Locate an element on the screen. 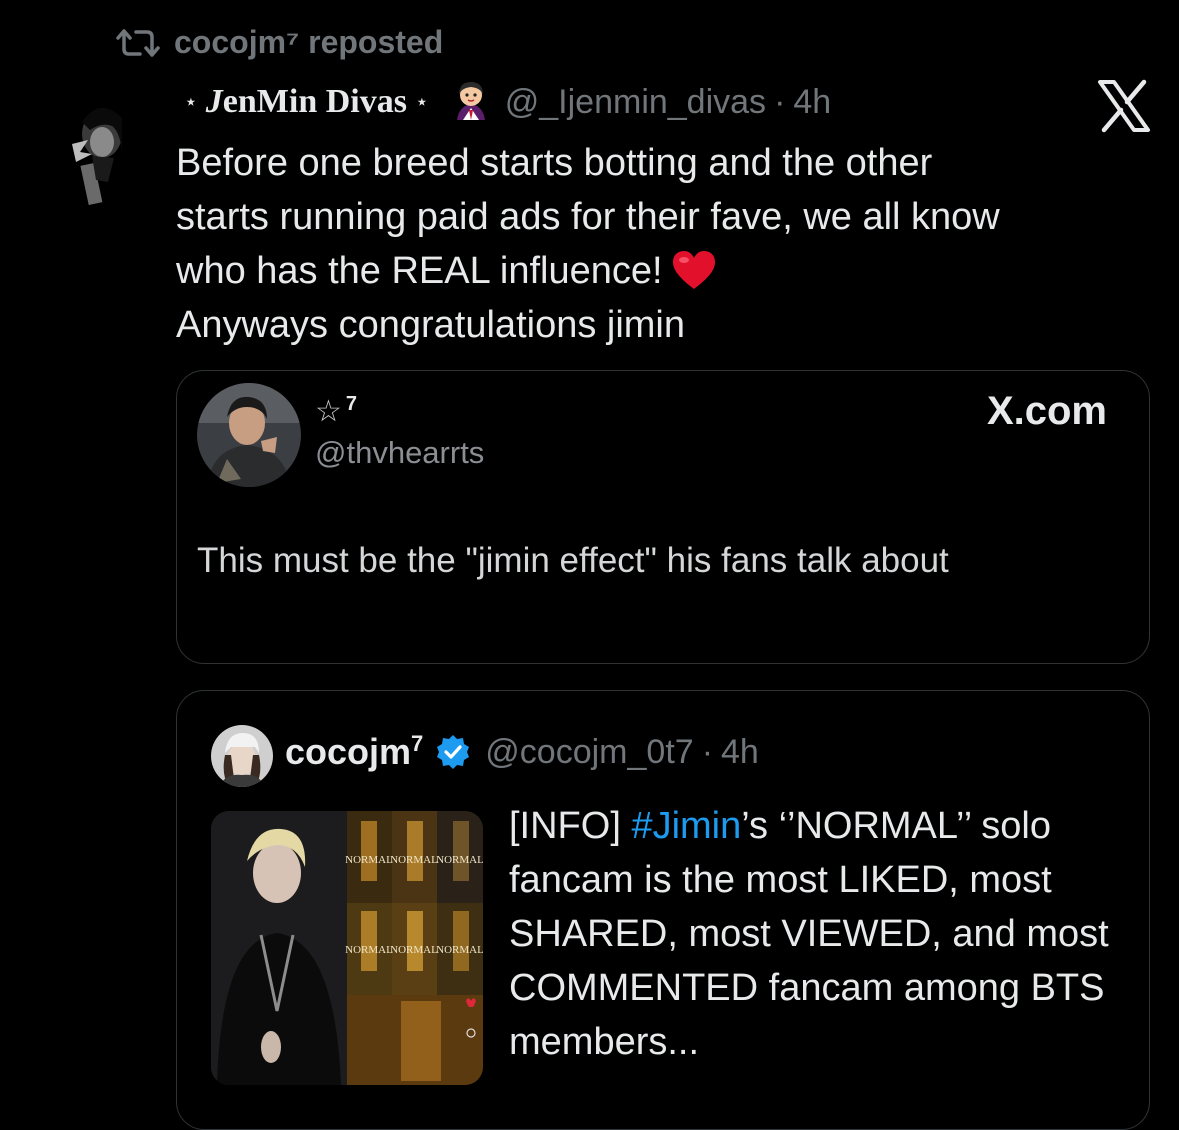  red-heart-emoji-icon is located at coordinates (693, 270).